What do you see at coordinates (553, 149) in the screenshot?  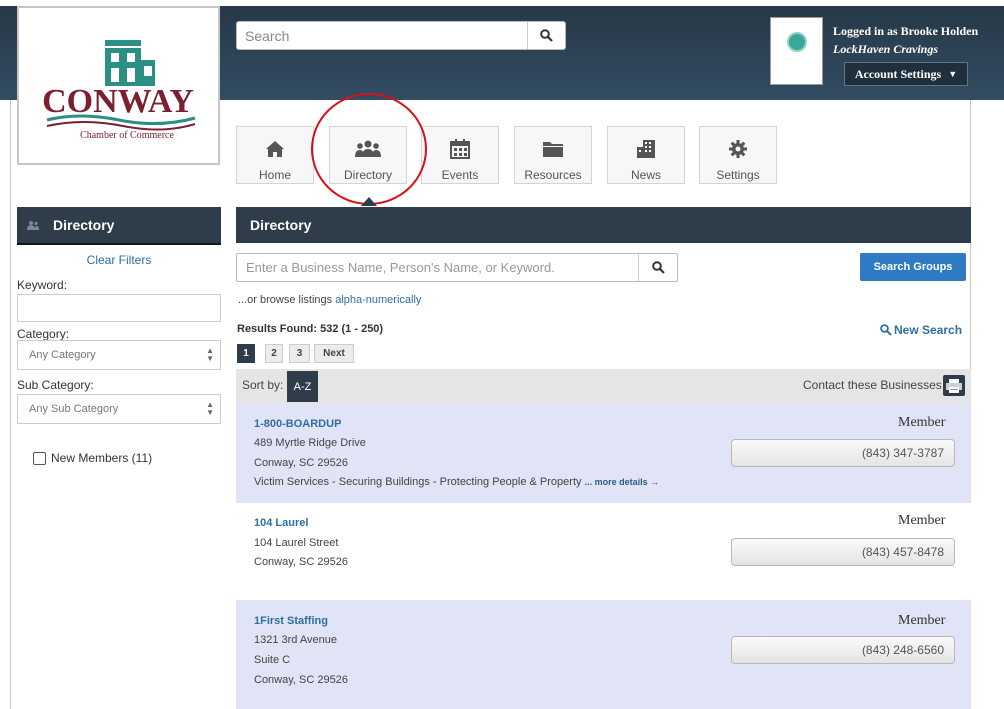 I see `folder-icon` at bounding box center [553, 149].